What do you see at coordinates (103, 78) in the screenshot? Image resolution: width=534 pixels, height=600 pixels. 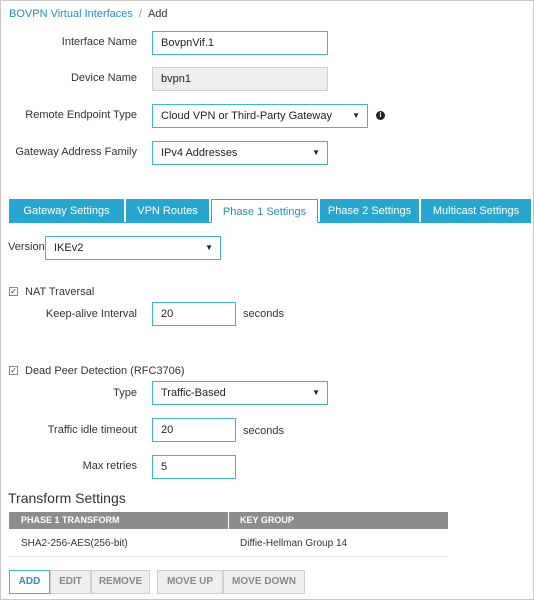 I see `device-name-label: Device Name` at bounding box center [103, 78].